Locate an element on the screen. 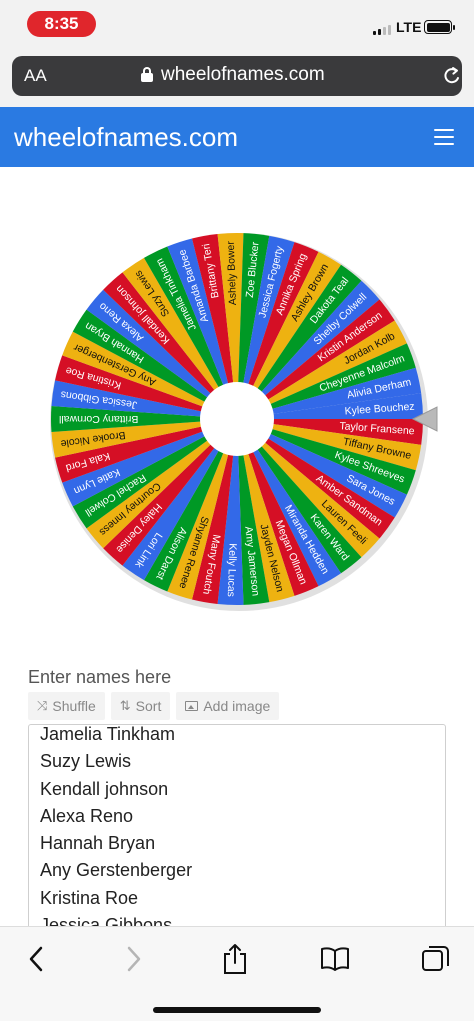  sort-icon: ⇅ is located at coordinates (125, 705).